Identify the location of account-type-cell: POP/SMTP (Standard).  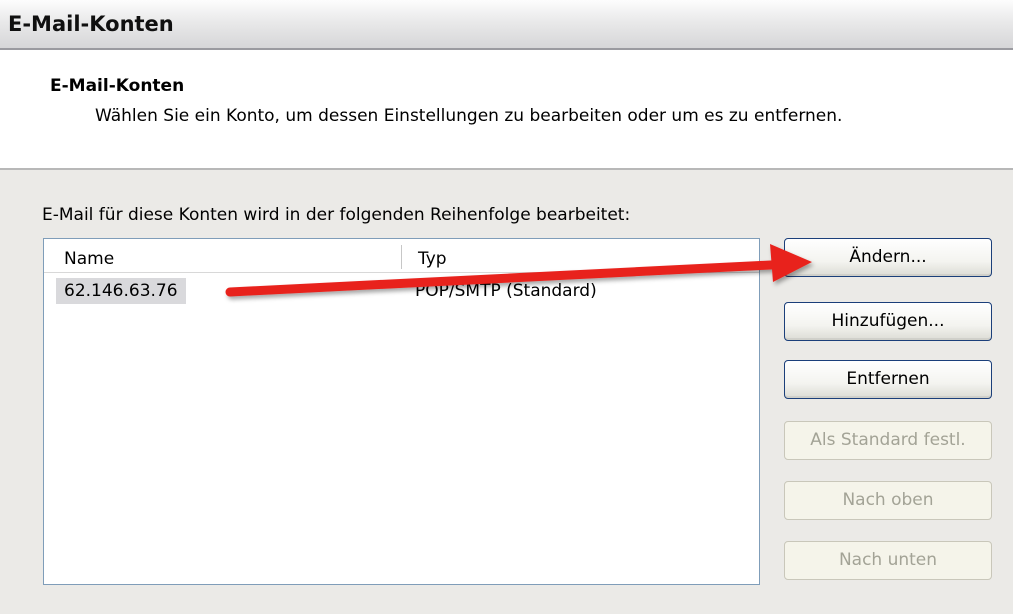
(506, 291).